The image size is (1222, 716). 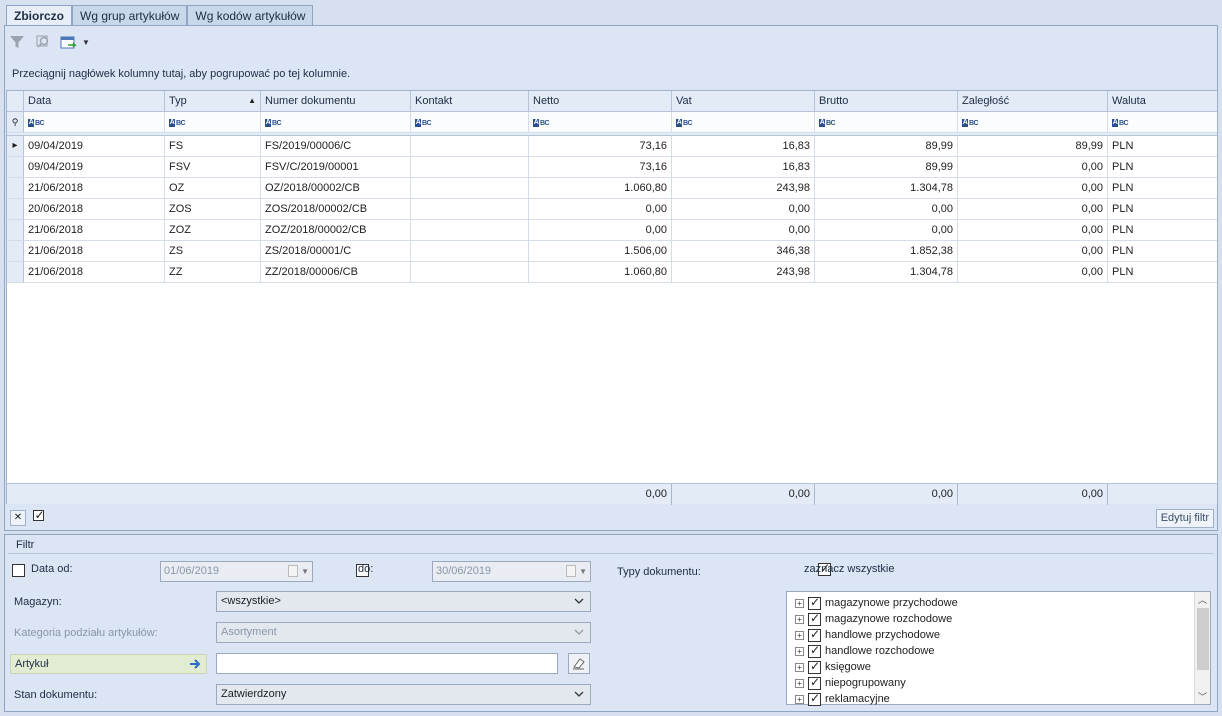 What do you see at coordinates (886, 101) in the screenshot?
I see `column-header-brutto: Brutto` at bounding box center [886, 101].